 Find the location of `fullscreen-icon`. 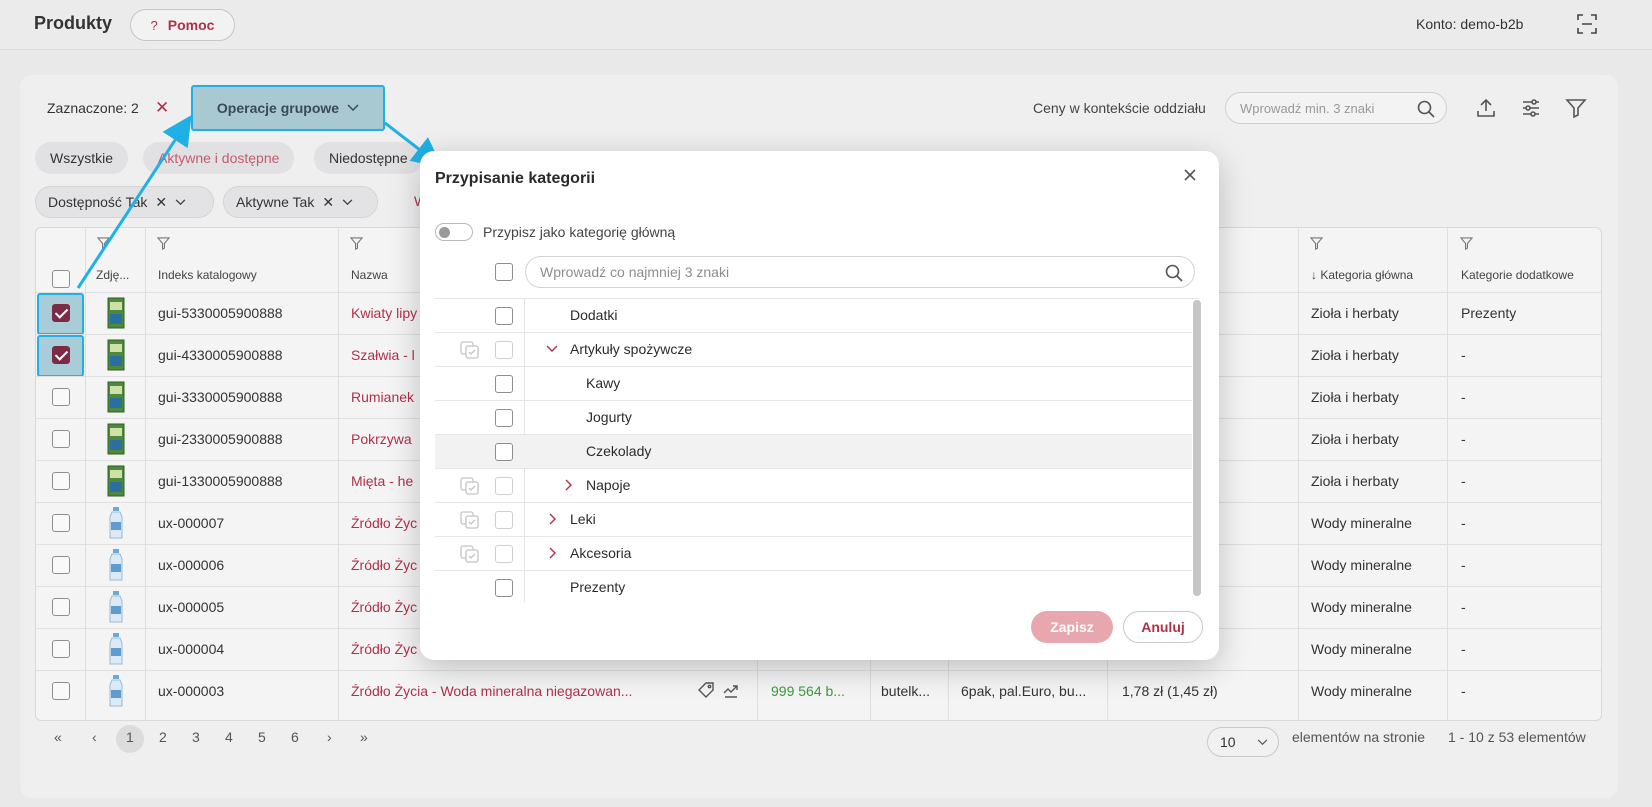

fullscreen-icon is located at coordinates (1587, 24).